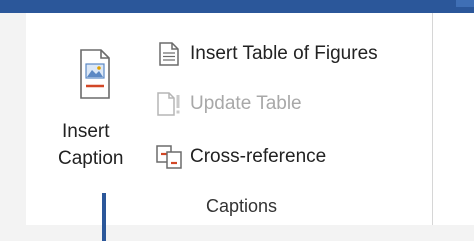 Image resolution: width=474 pixels, height=241 pixels. Describe the element at coordinates (284, 53) in the screenshot. I see `insert-table-of-figures-label: Insert Table of Figures` at that location.